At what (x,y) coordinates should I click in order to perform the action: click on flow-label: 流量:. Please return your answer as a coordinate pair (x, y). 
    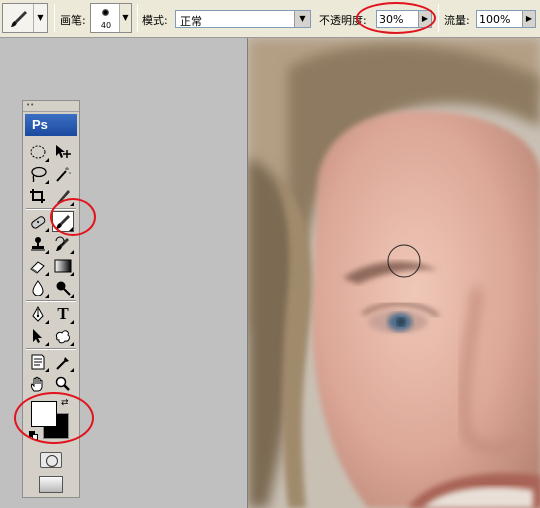
    Looking at the image, I should click on (457, 20).